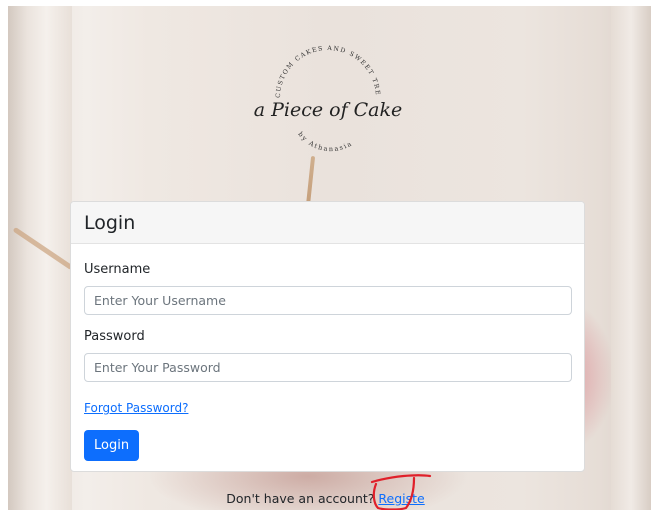  Describe the element at coordinates (631, 258) in the screenshot. I see `background-pillar-right` at that location.